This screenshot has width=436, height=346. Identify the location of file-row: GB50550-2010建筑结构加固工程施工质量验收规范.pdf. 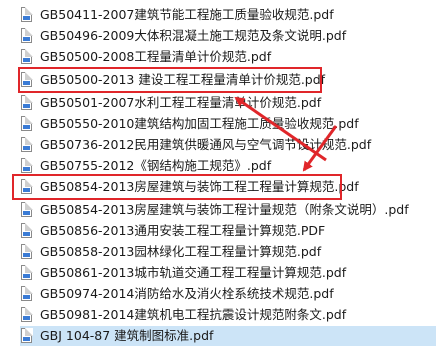
(228, 124).